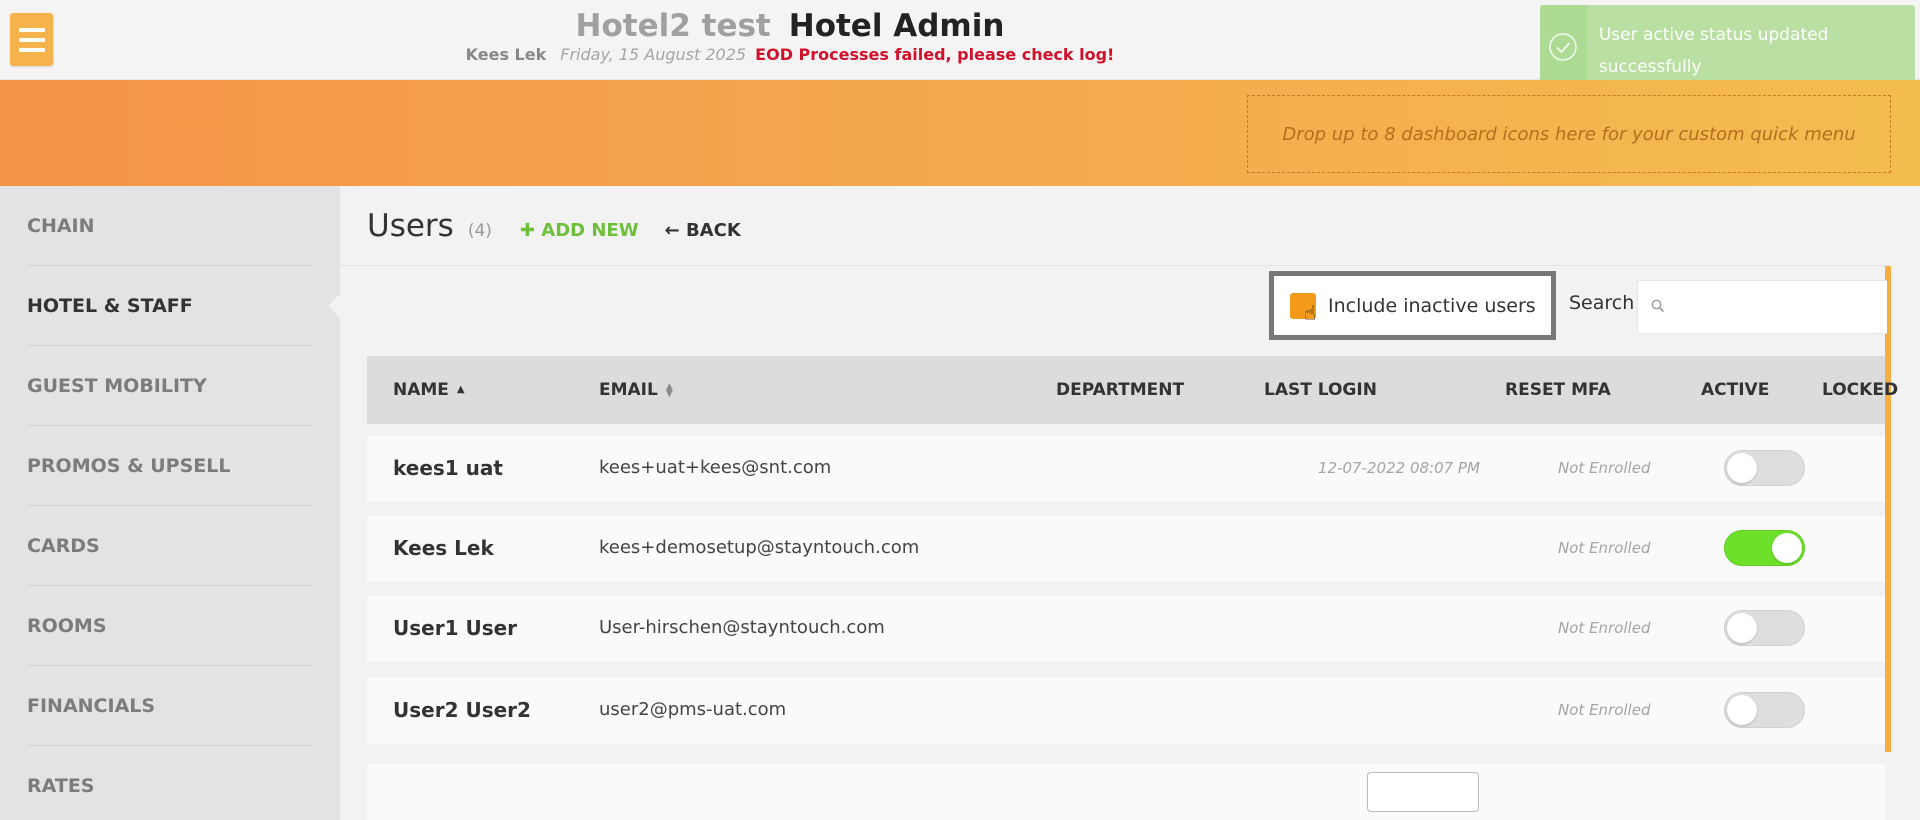  What do you see at coordinates (1320, 390) in the screenshot?
I see `column-header-last-login: LAST LOGIN` at bounding box center [1320, 390].